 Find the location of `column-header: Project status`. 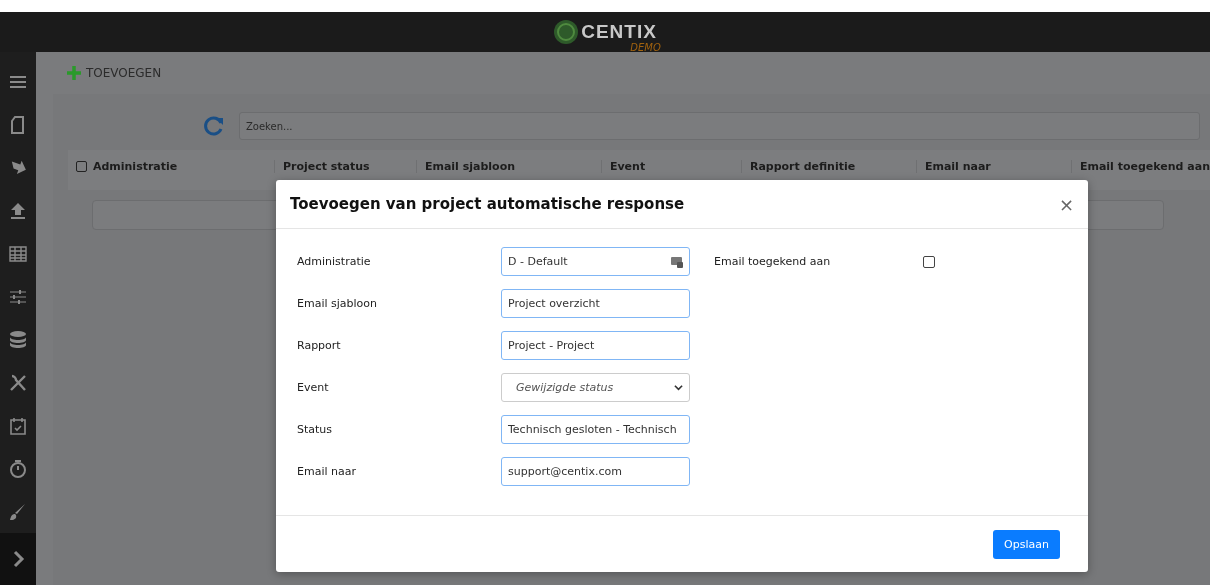

column-header: Project status is located at coordinates (326, 166).